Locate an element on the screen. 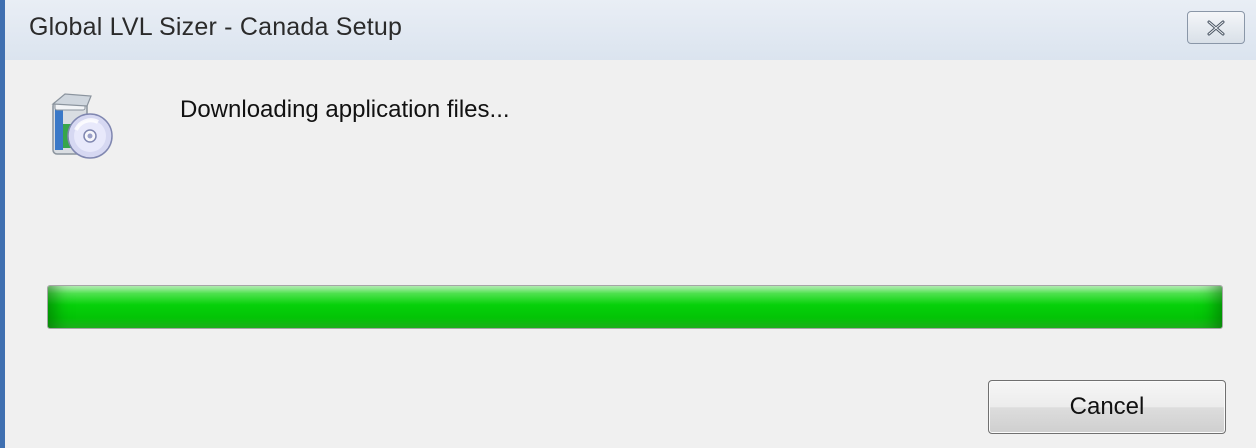 This screenshot has height=448, width=1256. title-bar: Global LVL Sizer - Canada Setup is located at coordinates (630, 30).